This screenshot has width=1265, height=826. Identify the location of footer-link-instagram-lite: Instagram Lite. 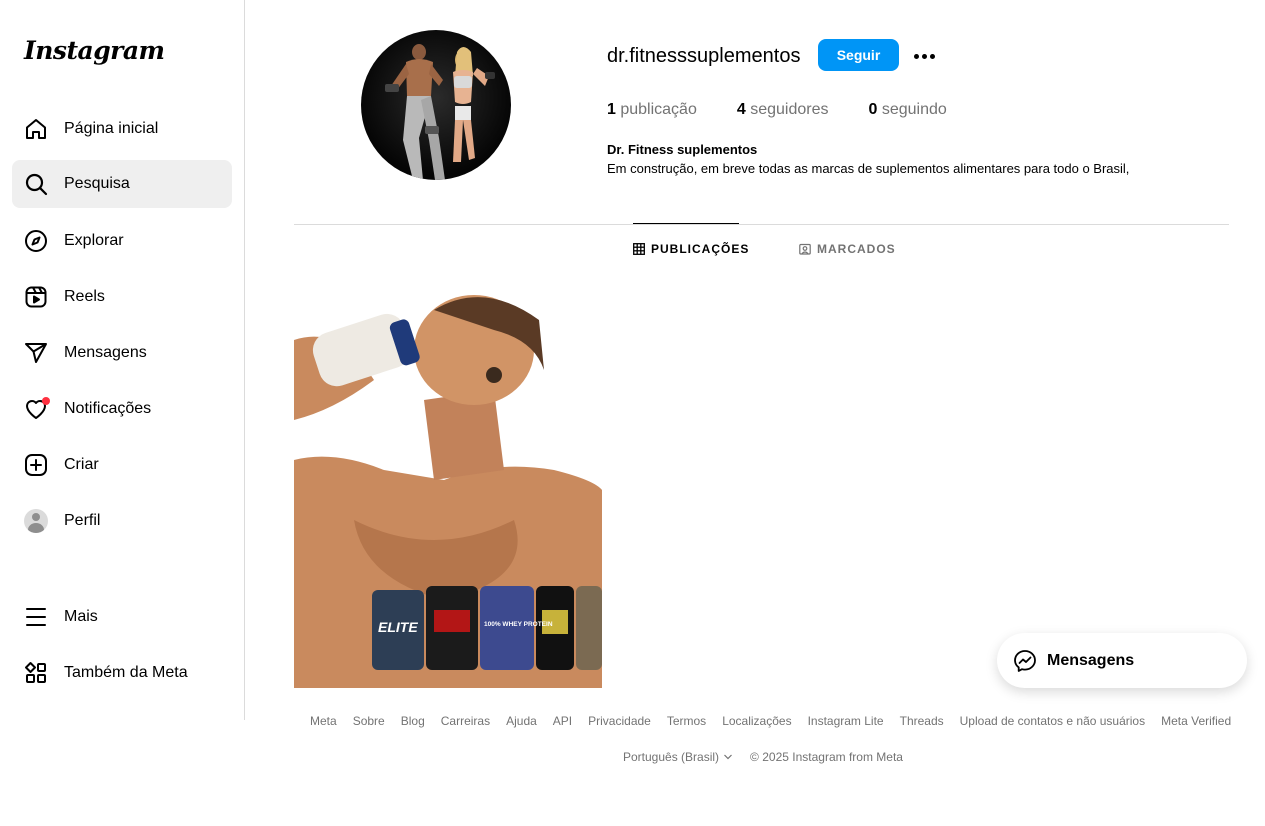
(846, 721).